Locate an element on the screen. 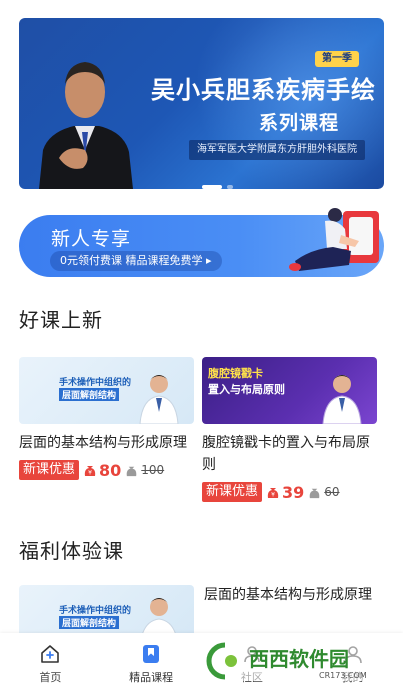 The height and width of the screenshot is (689, 403). welfare-course-thumbnail: 手术操作中组织的 层面解剖结构 is located at coordinates (106, 609).